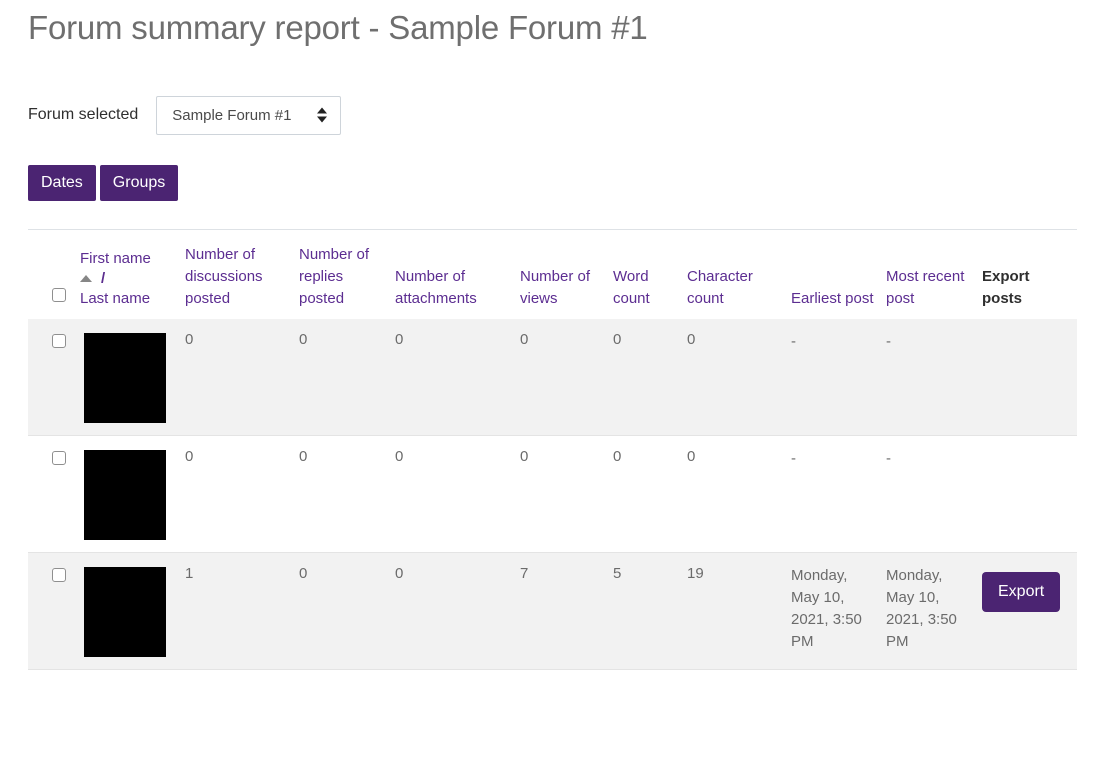  What do you see at coordinates (128, 259) in the screenshot?
I see `first-name-label: First name` at bounding box center [128, 259].